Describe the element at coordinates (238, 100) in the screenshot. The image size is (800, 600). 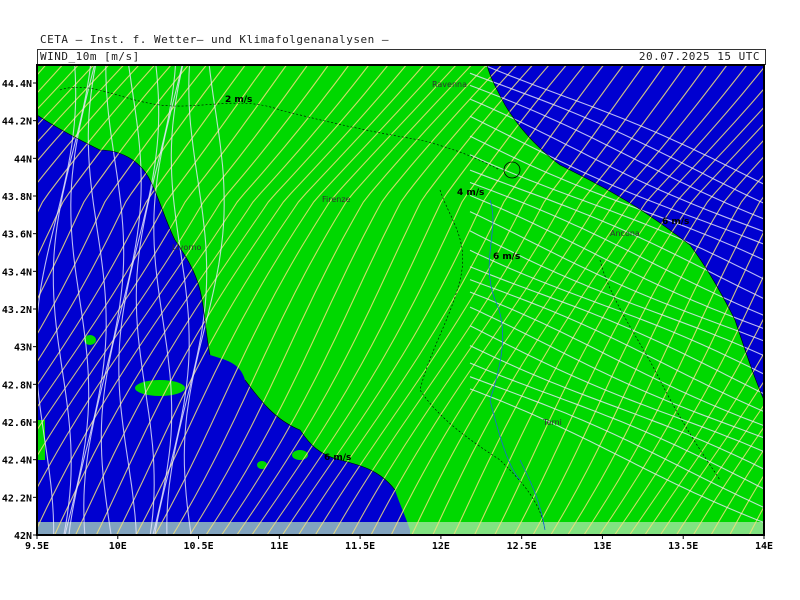
I see `contour-label: 2 m/s` at that location.